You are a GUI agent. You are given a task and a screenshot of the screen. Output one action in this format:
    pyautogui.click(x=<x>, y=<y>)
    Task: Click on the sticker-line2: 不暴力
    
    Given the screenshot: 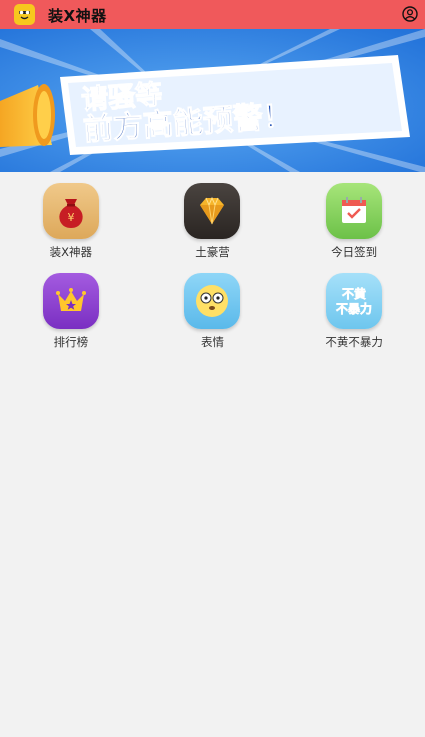 What is the action you would take?
    pyautogui.click(x=354, y=308)
    